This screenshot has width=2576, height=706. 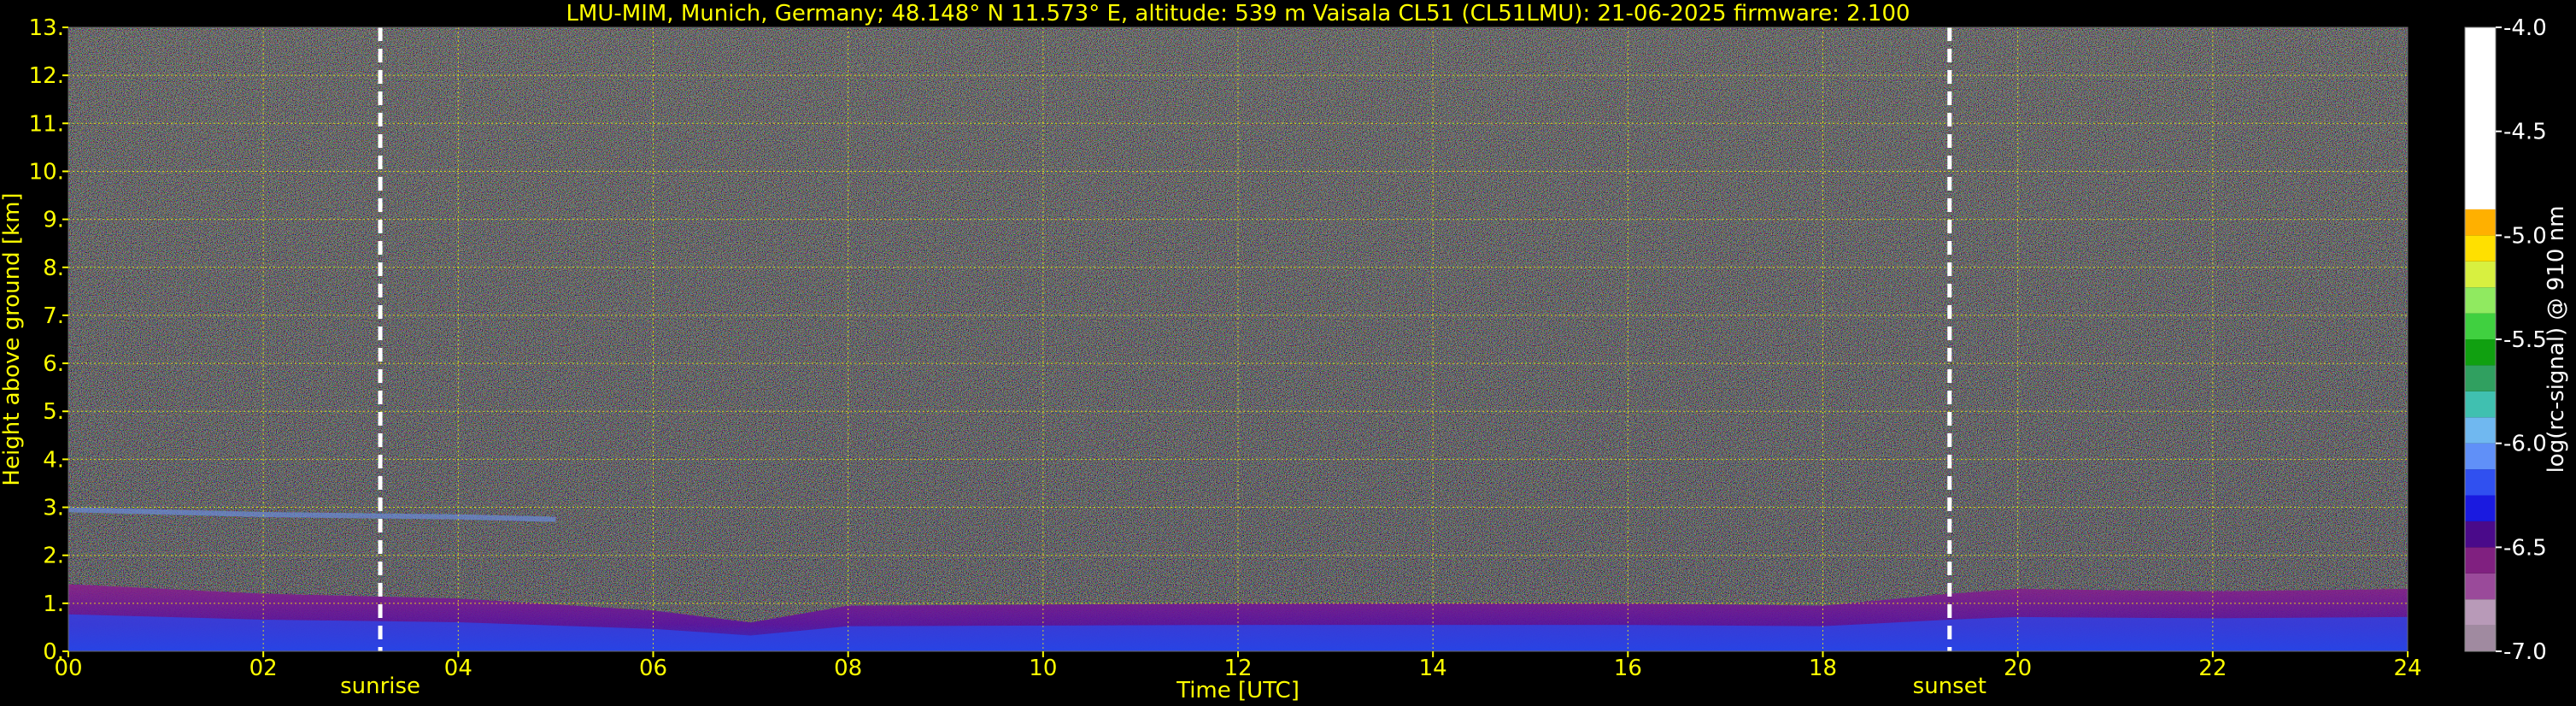 I want to click on x-tick-label: 02, so click(x=263, y=668).